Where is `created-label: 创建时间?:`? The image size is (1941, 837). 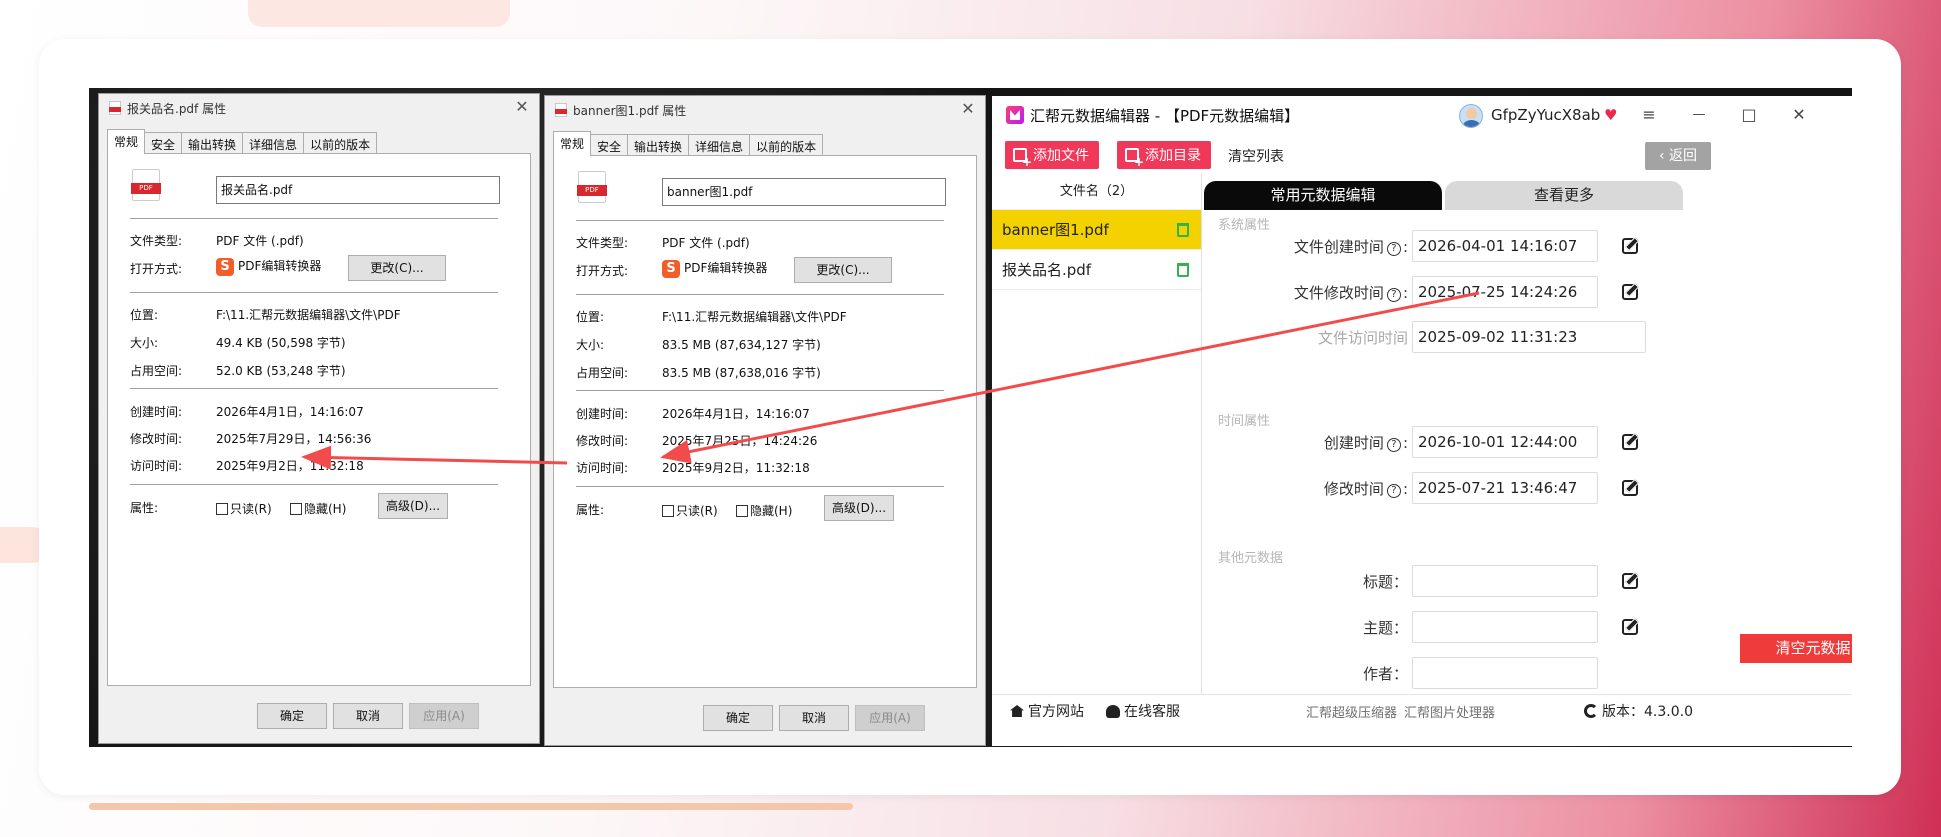 created-label: 创建时间?: is located at coordinates (1365, 443).